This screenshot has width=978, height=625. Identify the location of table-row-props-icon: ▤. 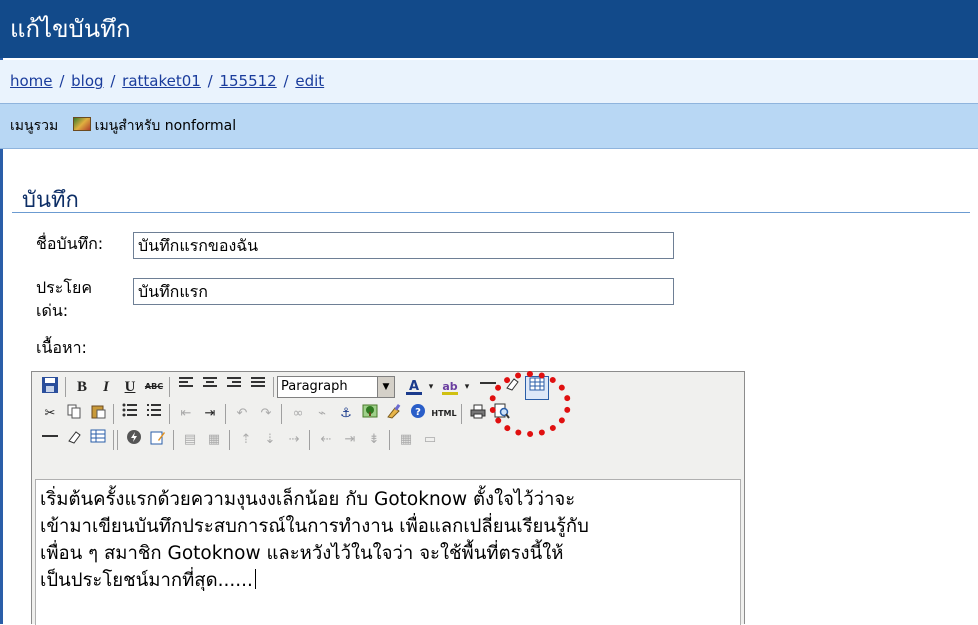
(190, 440).